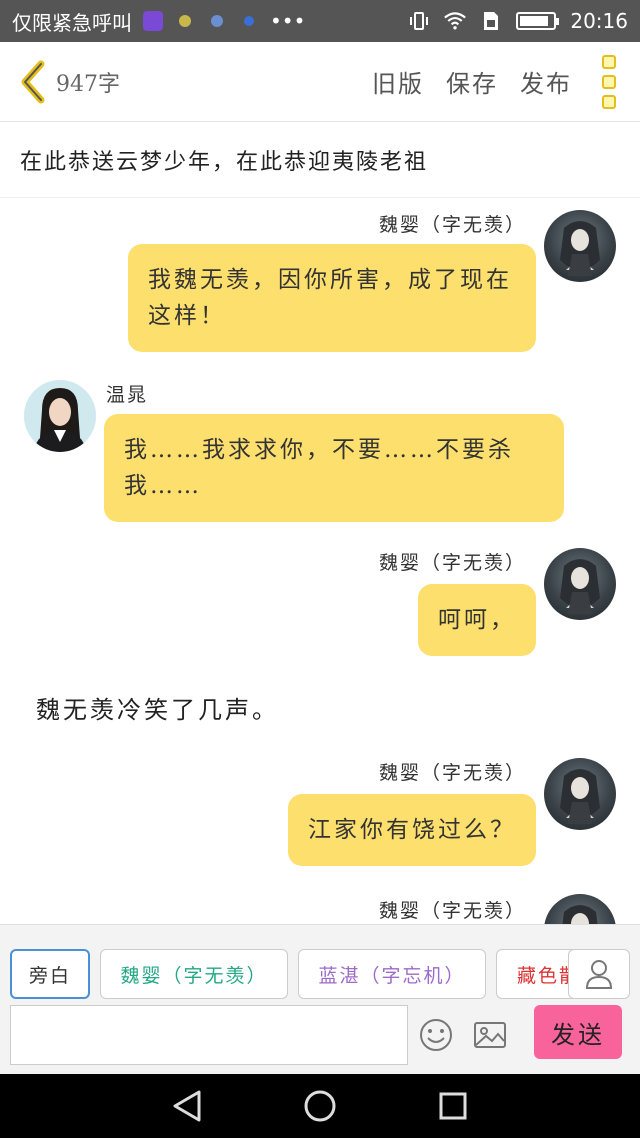 The width and height of the screenshot is (640, 1138). I want to click on nav-home-button, so click(320, 1106).